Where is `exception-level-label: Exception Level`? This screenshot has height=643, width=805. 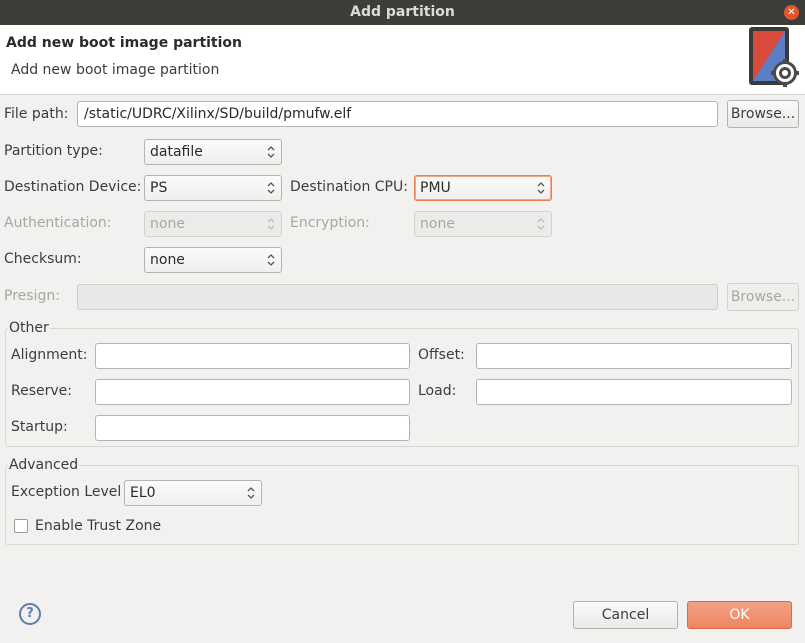 exception-level-label: Exception Level is located at coordinates (66, 492).